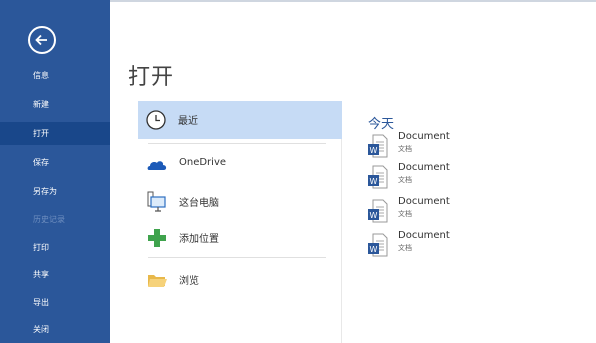  I want to click on folder-icon, so click(157, 281).